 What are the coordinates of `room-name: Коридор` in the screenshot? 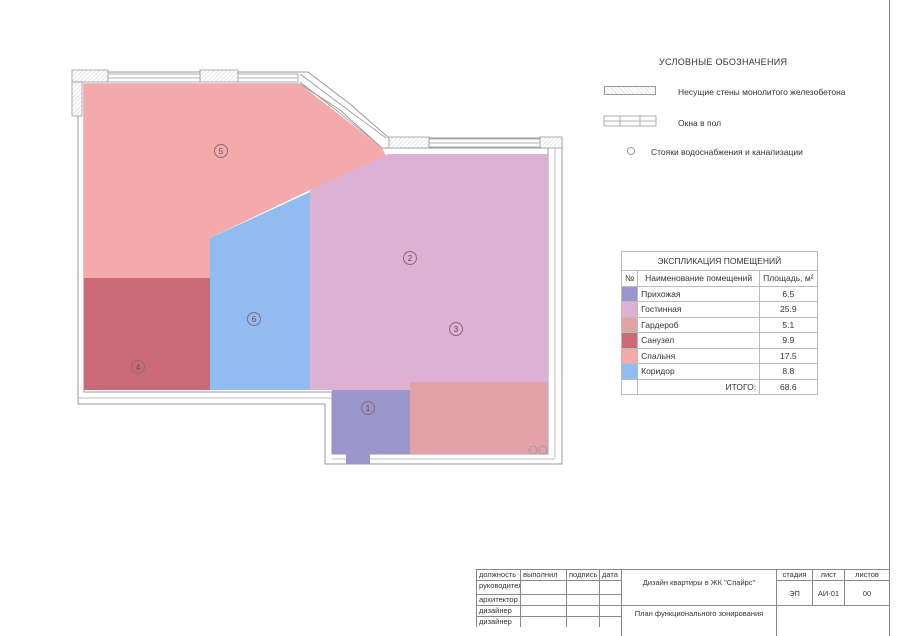 It's located at (699, 371).